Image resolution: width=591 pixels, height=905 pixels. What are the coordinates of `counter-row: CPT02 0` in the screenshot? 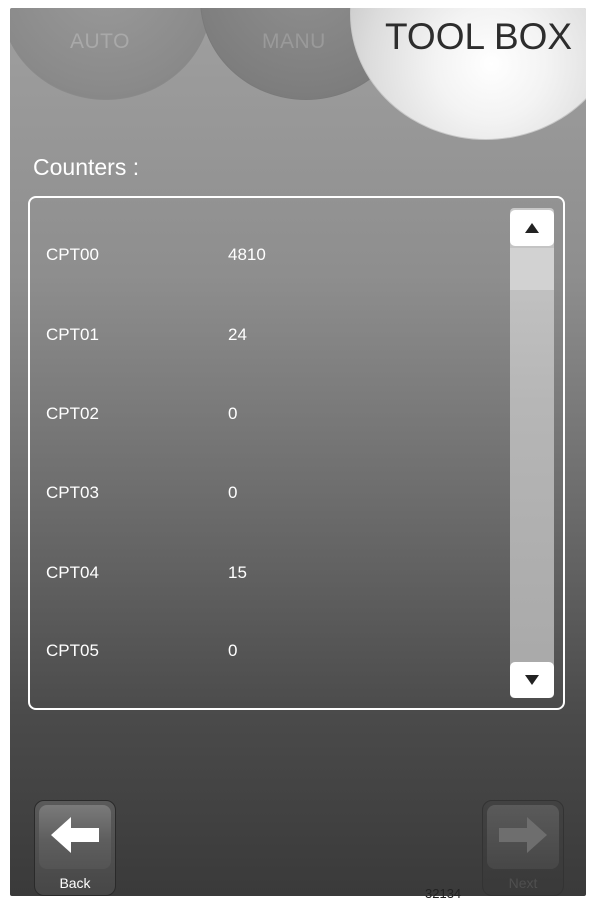 It's located at (265, 413).